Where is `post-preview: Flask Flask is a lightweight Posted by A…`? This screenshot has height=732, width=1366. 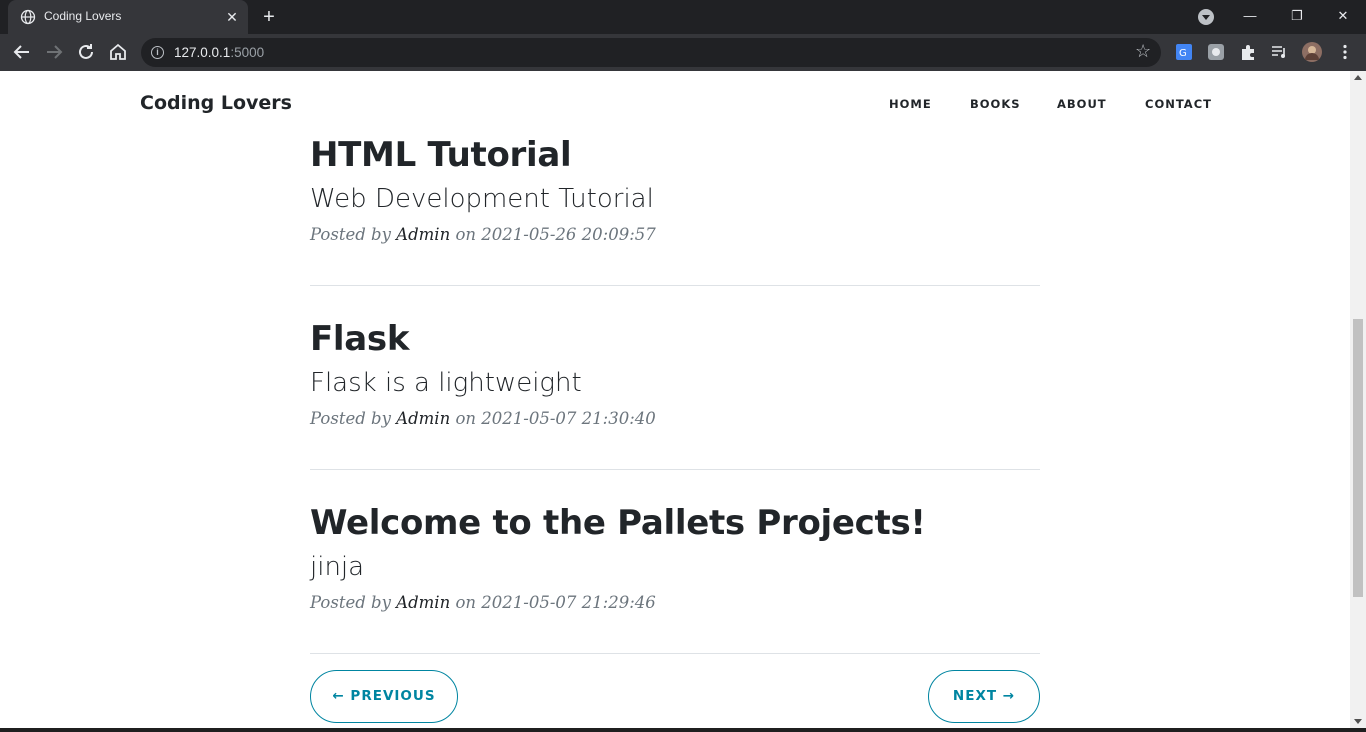 post-preview: Flask Flask is a lightweight Posted by A… is located at coordinates (675, 373).